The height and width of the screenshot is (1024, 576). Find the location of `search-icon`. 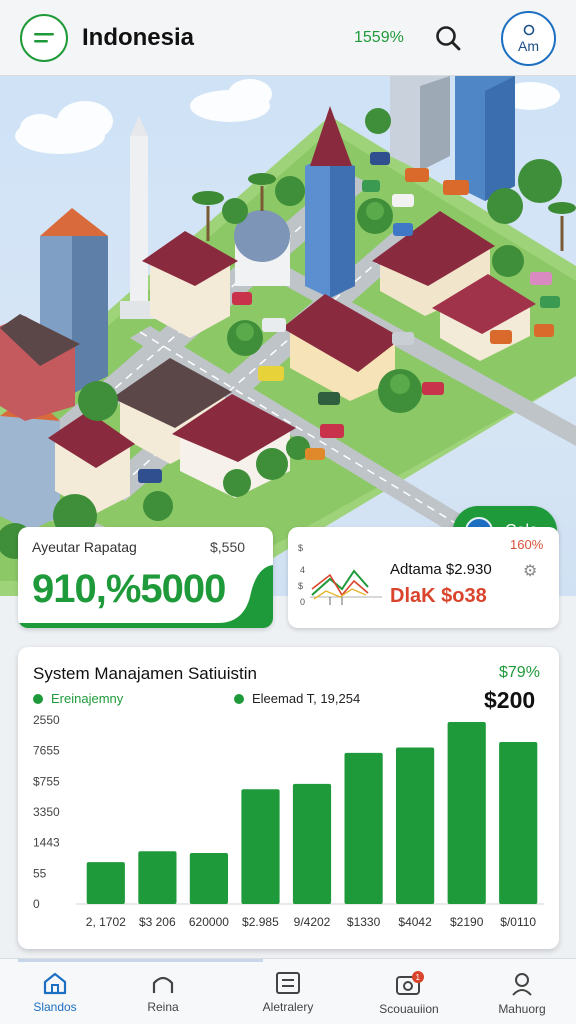

search-icon is located at coordinates (448, 38).